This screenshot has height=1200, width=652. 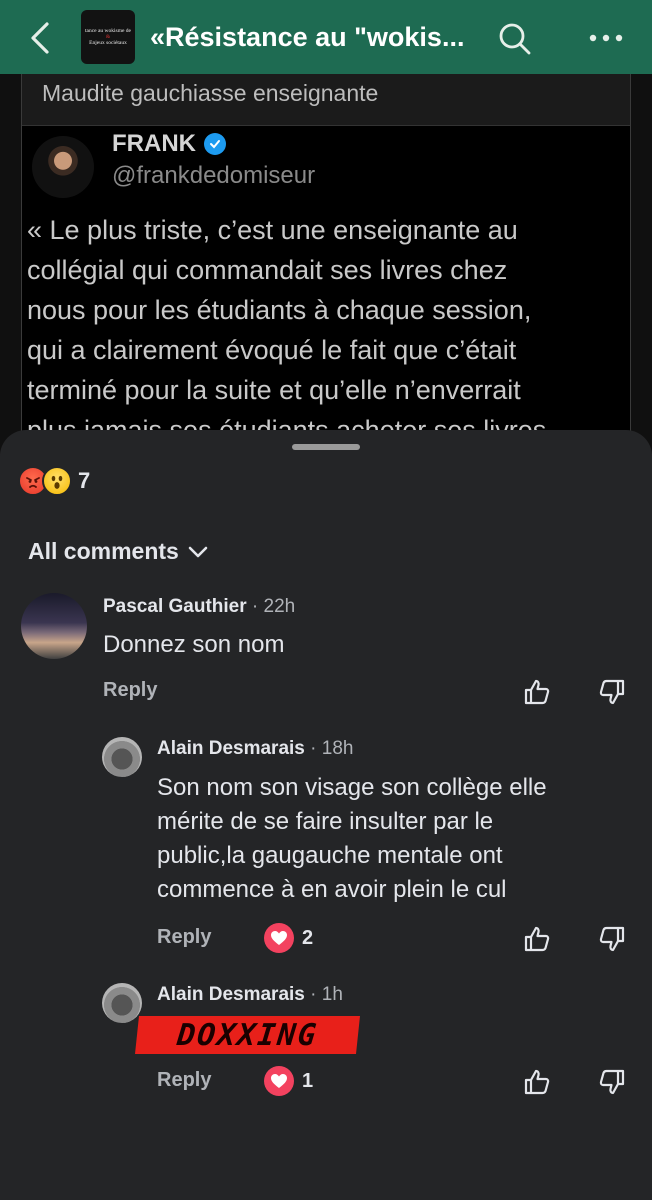 I want to click on tweet-author-avatar, so click(x=63, y=167).